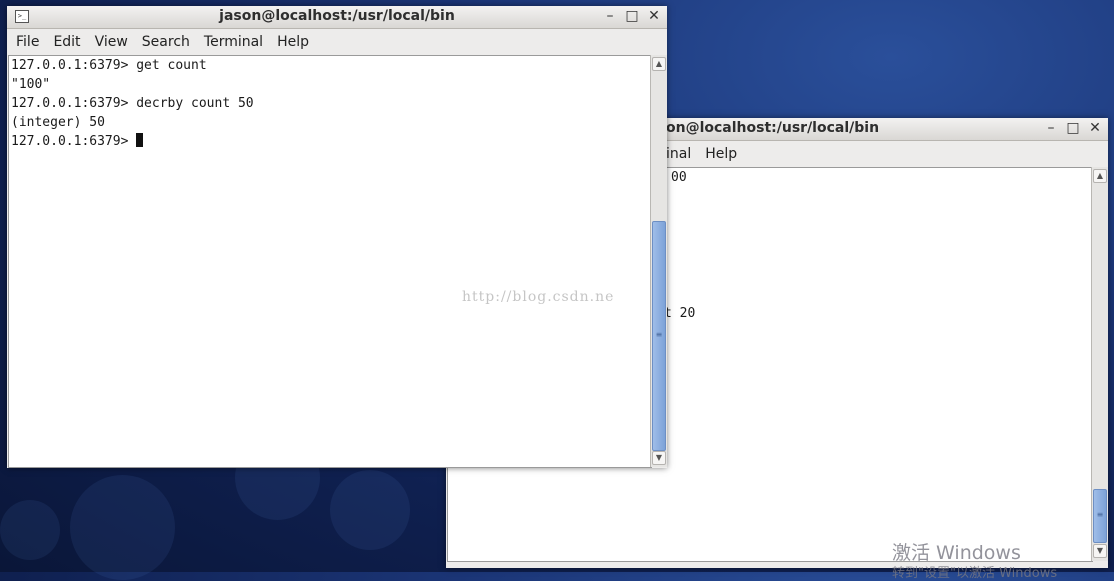  What do you see at coordinates (166, 42) in the screenshot?
I see `menu-search: Search` at bounding box center [166, 42].